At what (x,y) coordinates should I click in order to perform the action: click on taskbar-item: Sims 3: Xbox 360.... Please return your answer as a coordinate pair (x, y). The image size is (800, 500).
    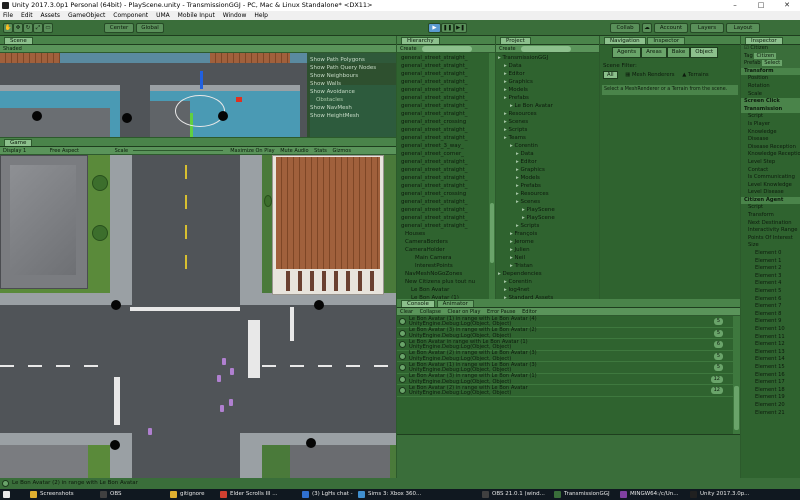
    Looking at the image, I should click on (392, 494).